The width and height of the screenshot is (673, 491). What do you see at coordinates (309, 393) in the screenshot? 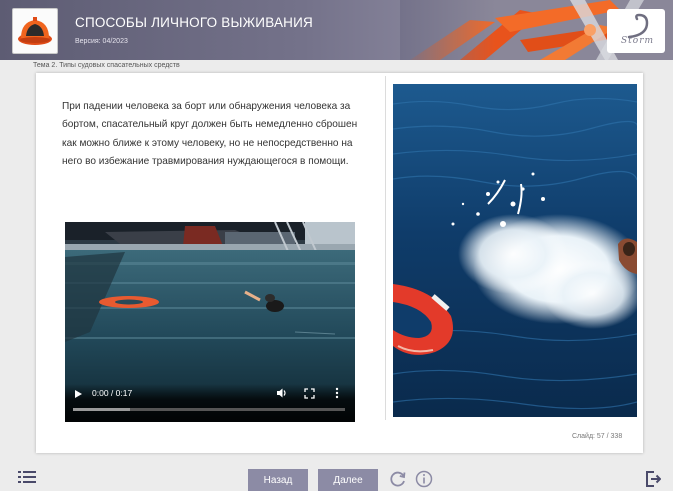
I see `fullscreen-icon` at bounding box center [309, 393].